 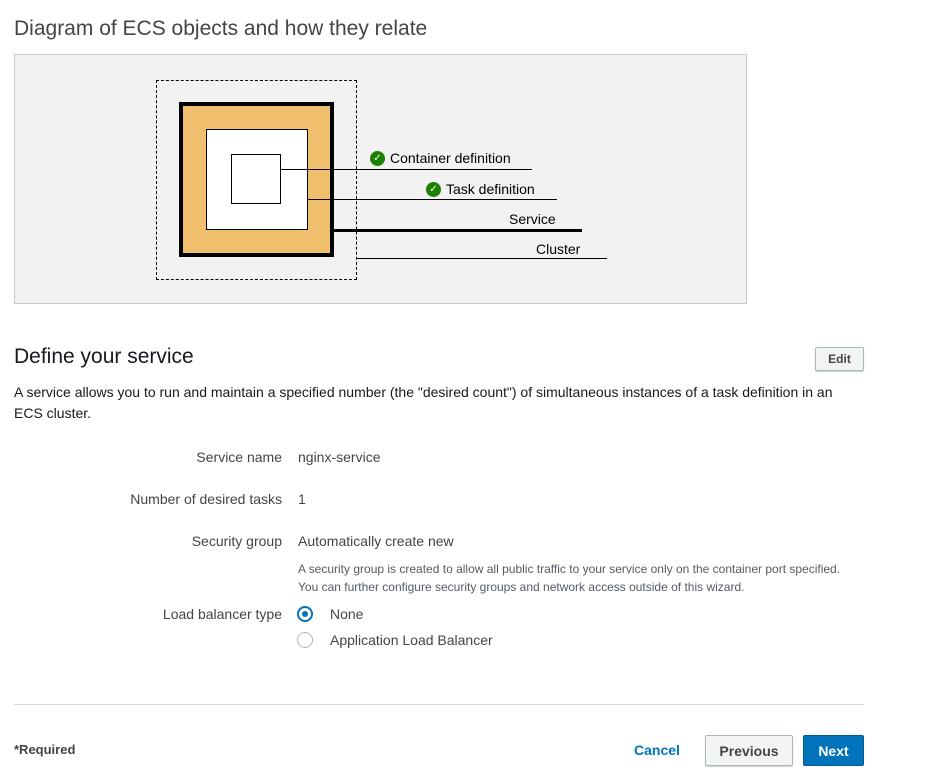 I want to click on service-line, so click(x=458, y=230).